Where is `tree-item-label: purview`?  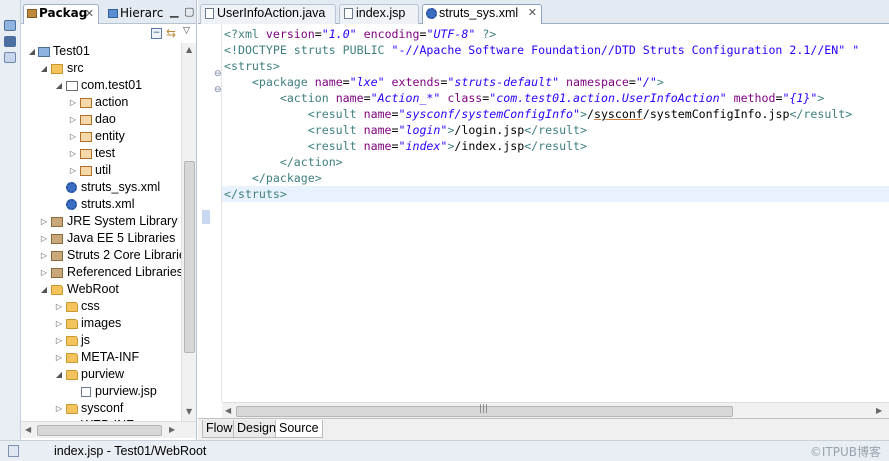 tree-item-label: purview is located at coordinates (103, 374).